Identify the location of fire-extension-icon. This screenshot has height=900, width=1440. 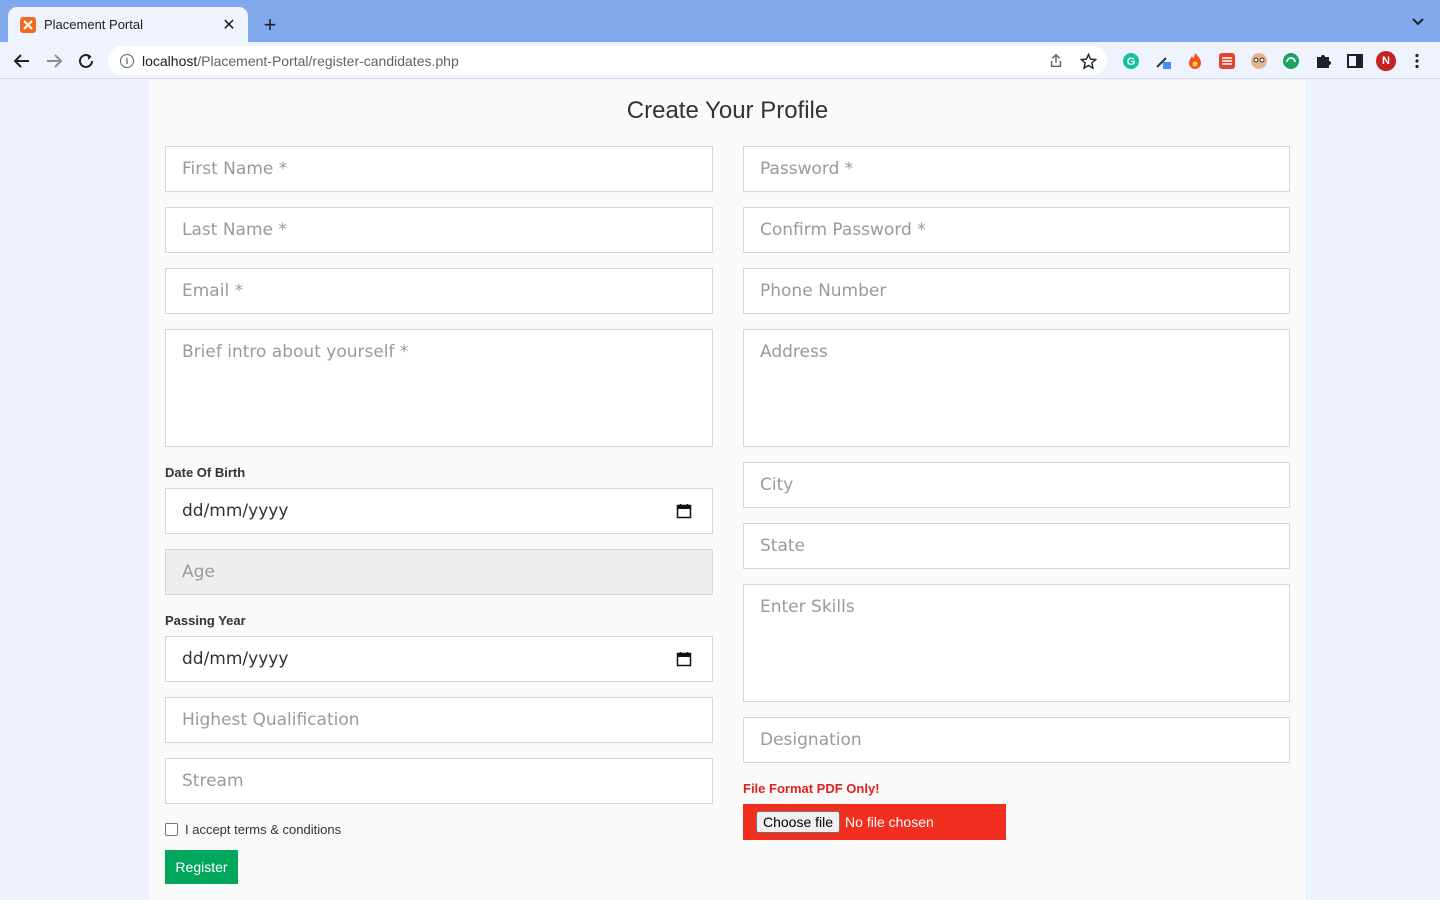
(1195, 61).